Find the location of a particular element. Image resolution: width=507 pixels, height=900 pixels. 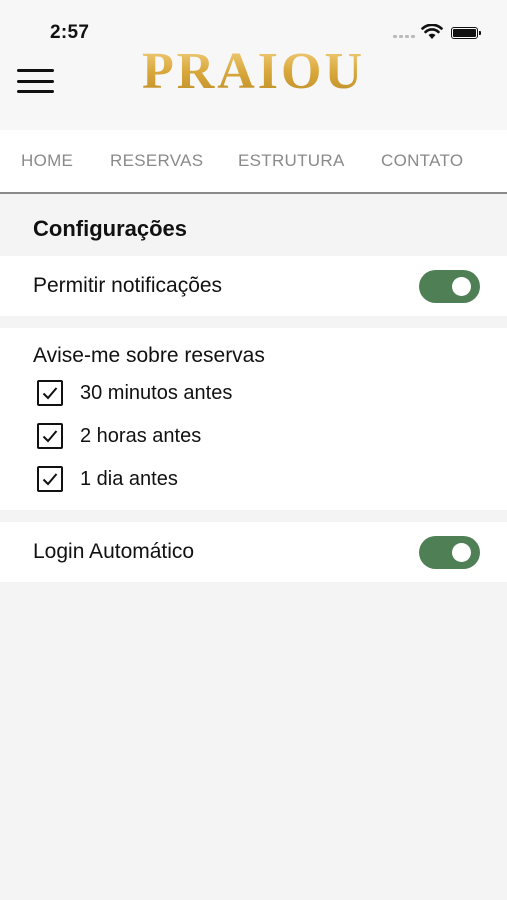

auto-login-toggle is located at coordinates (449, 552).